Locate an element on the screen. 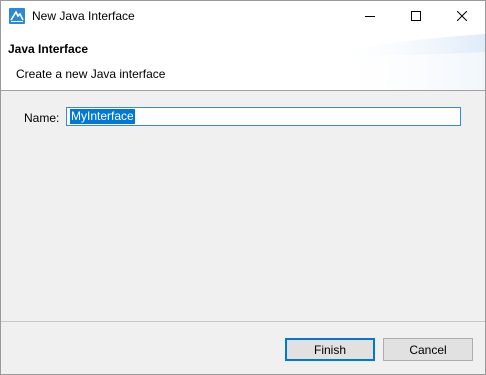 Image resolution: width=486 pixels, height=375 pixels. button-bar-divider is located at coordinates (243, 321).